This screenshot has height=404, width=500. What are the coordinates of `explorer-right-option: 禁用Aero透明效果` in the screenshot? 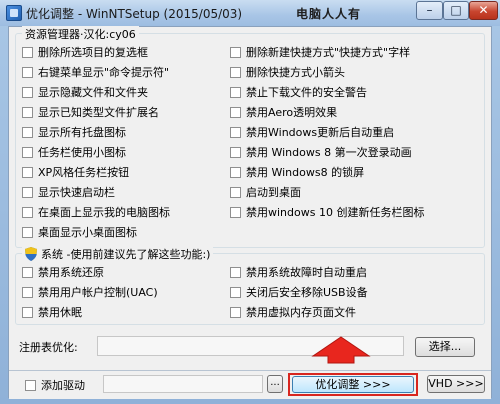 It's located at (283, 112).